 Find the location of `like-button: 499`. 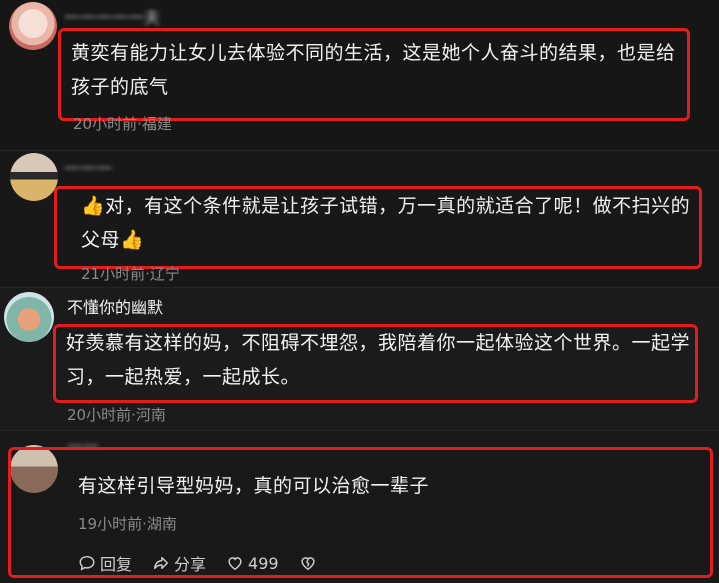

like-button: 499 is located at coordinates (252, 563).